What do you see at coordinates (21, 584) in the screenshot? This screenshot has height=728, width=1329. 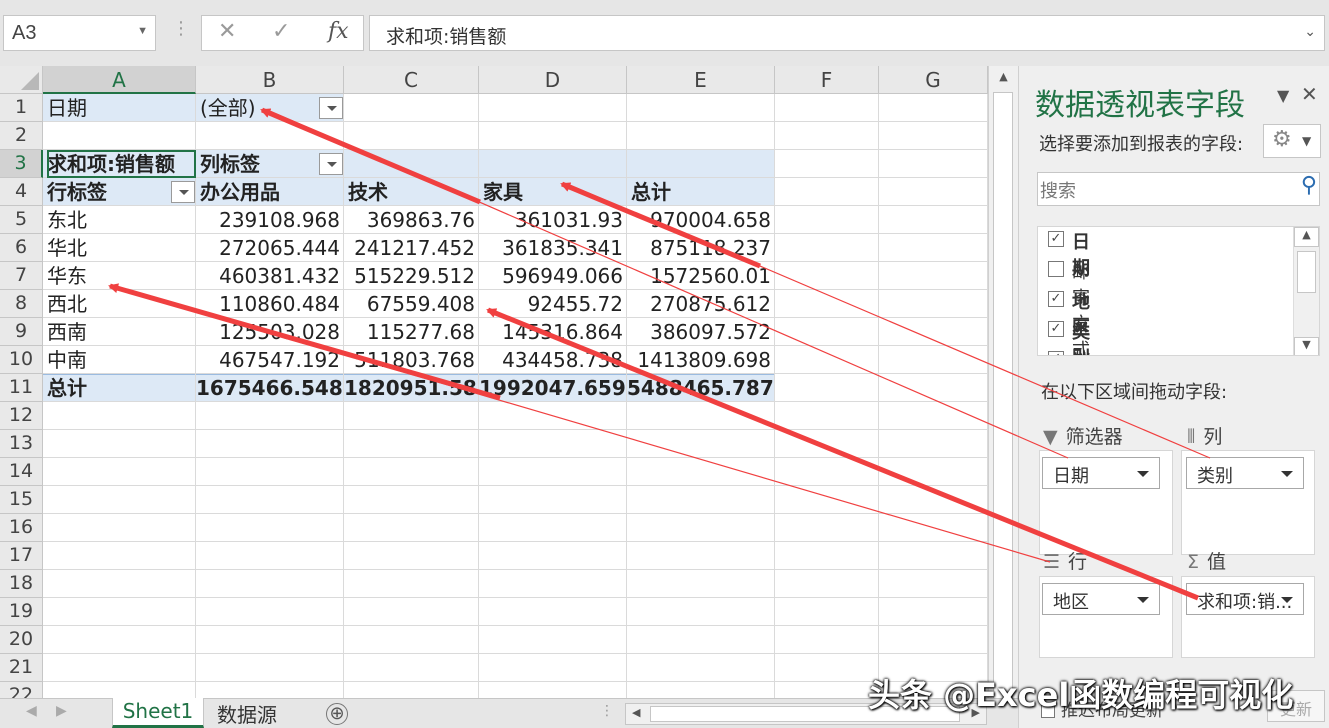 I see `row-header-18: 18` at bounding box center [21, 584].